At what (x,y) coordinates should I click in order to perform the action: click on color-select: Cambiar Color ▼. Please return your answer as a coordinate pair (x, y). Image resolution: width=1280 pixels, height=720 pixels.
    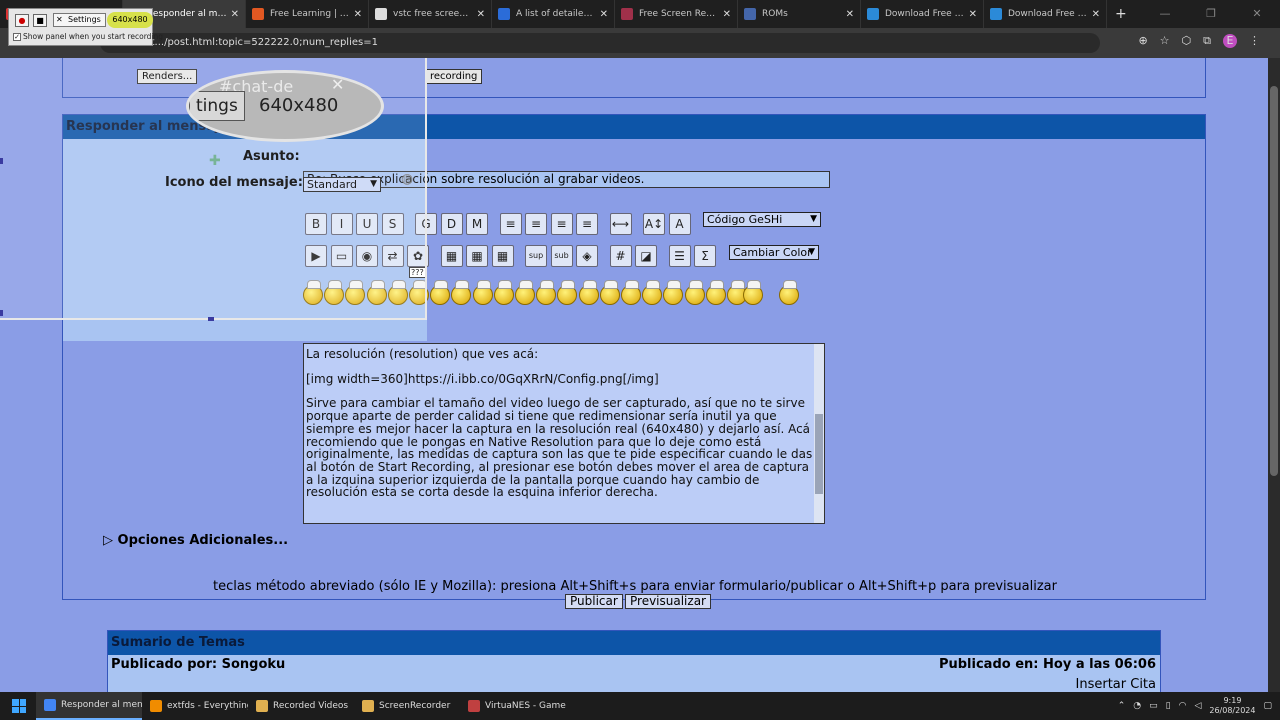
    Looking at the image, I should click on (774, 252).